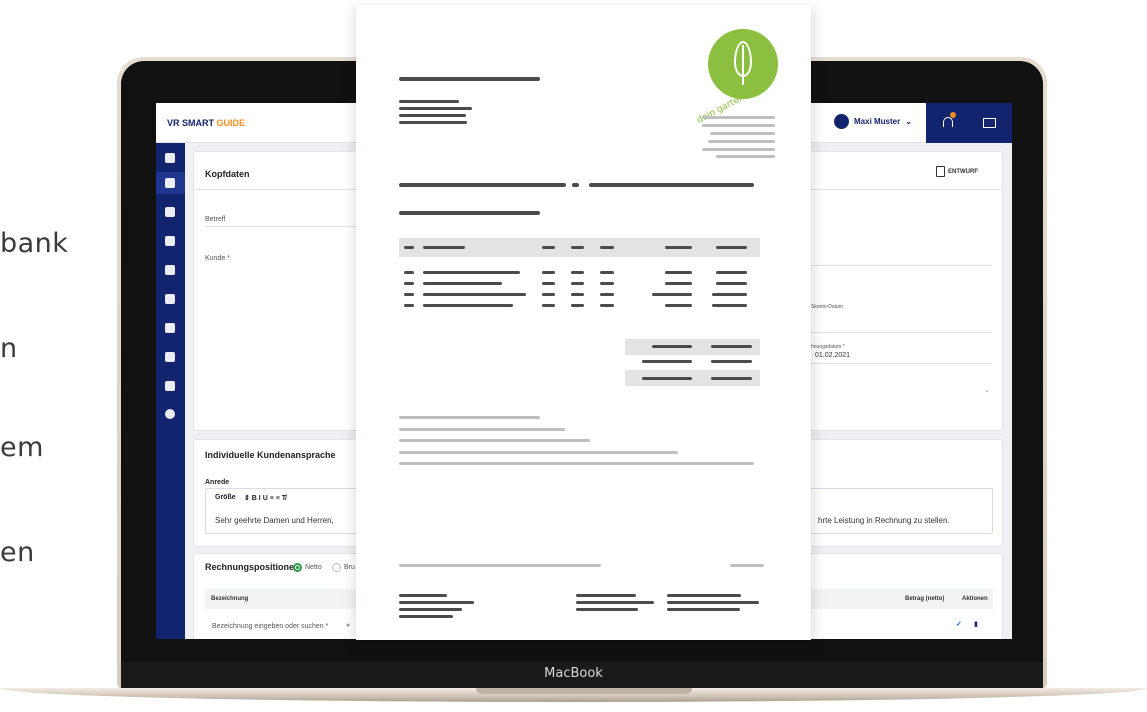 The image size is (1147, 712). Describe the element at coordinates (895, 265) in the screenshot. I see `right-field-line` at that location.